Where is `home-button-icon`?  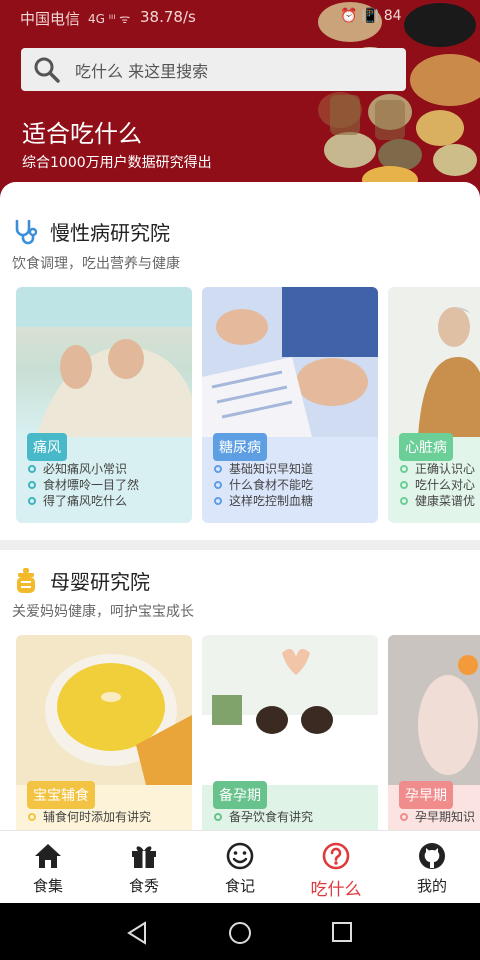
home-button-icon is located at coordinates (240, 933).